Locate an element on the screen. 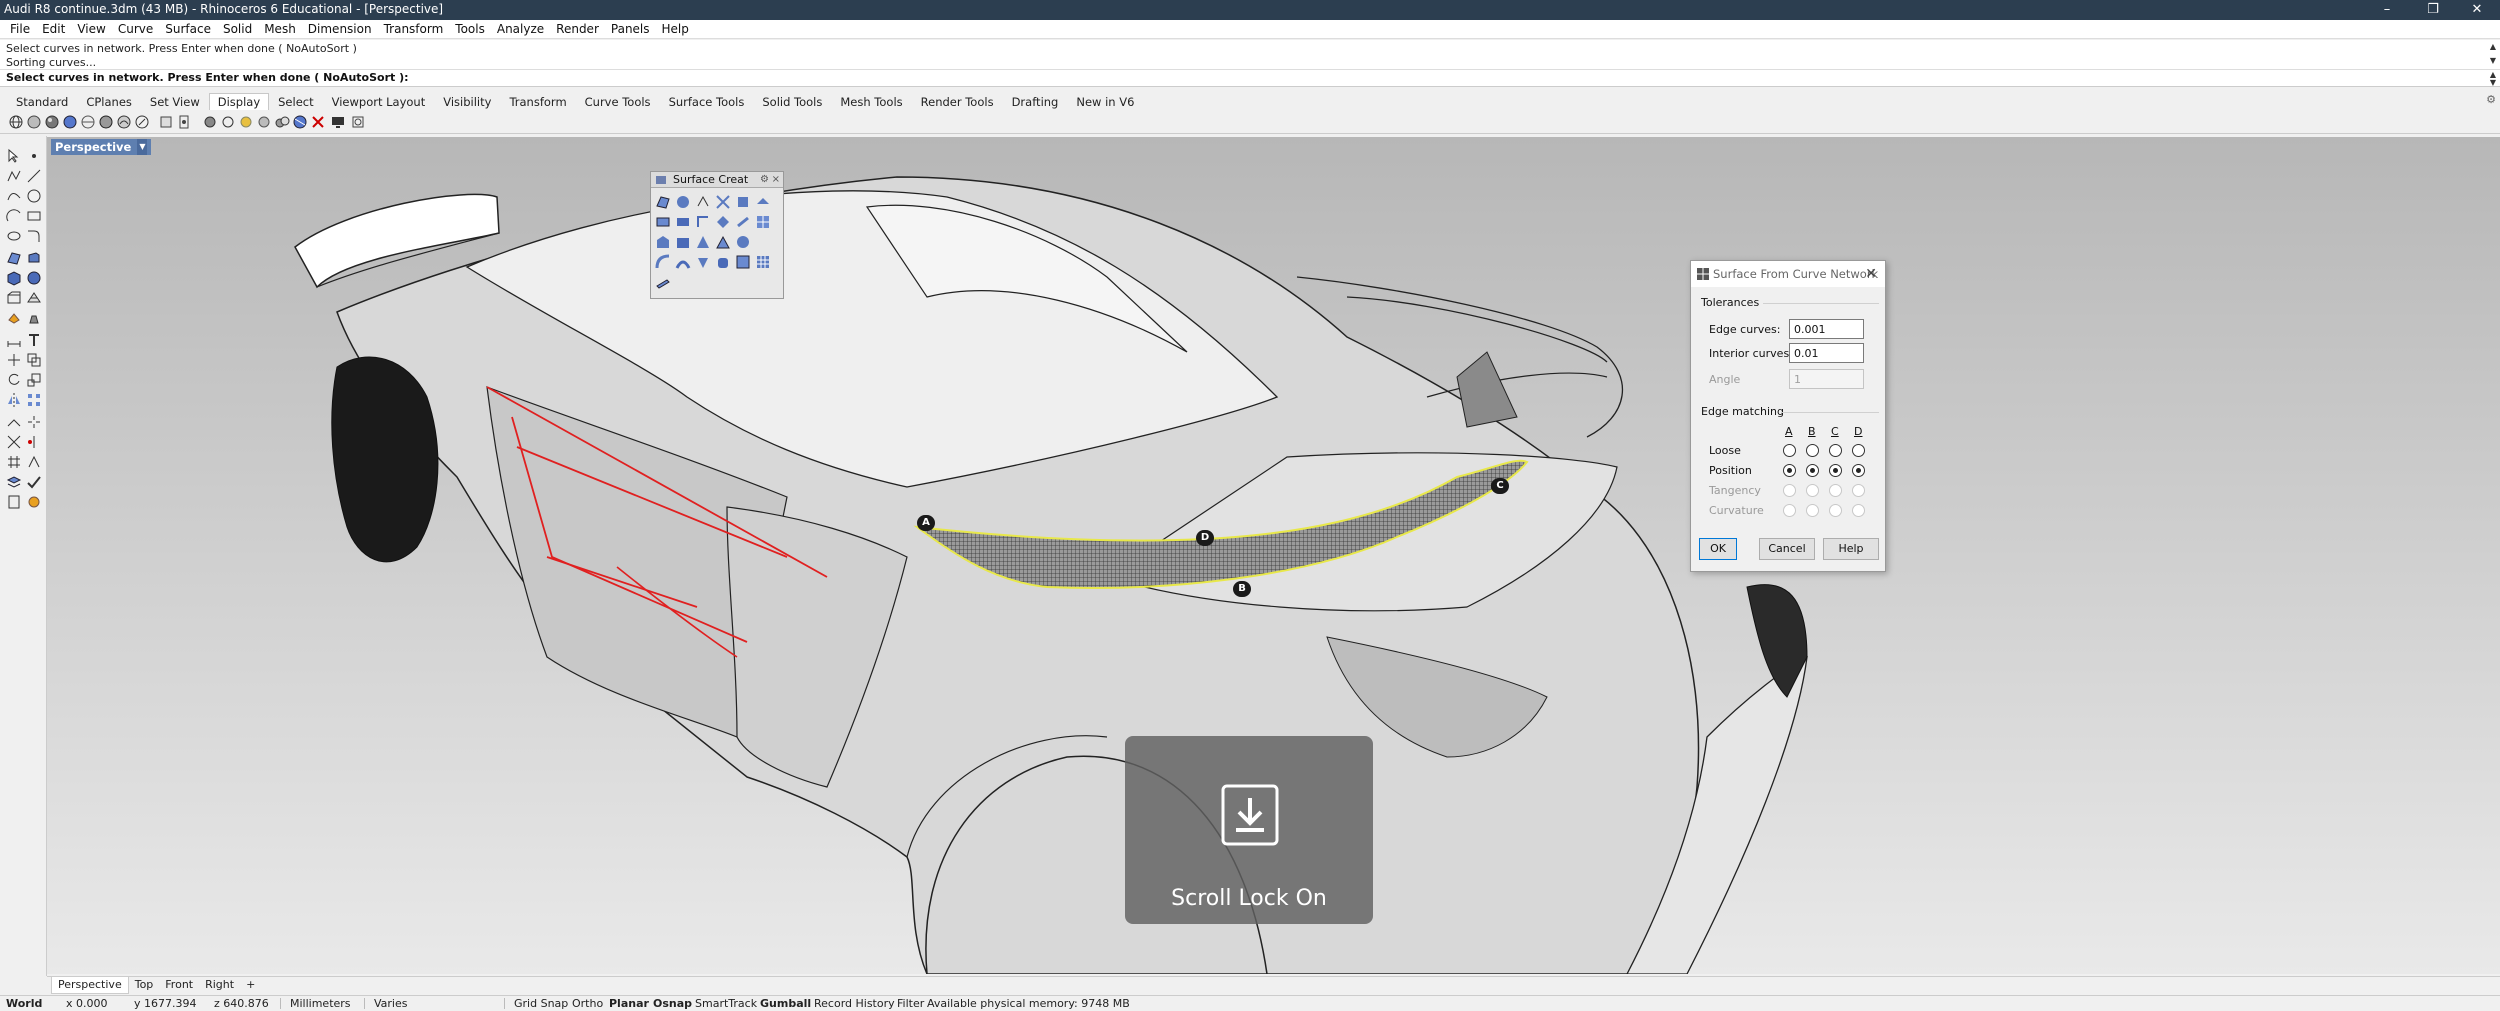 The image size is (2500, 1011). dialog-titlebar: Surface From Curve Network ✕ is located at coordinates (1788, 274).